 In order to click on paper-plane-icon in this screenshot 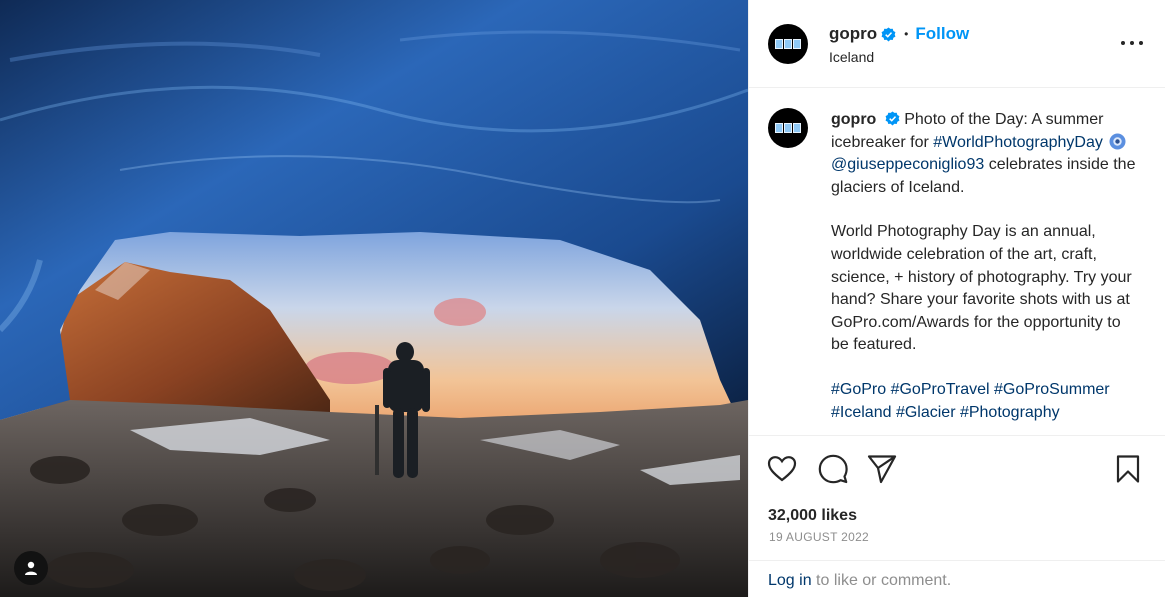, I will do `click(882, 469)`.